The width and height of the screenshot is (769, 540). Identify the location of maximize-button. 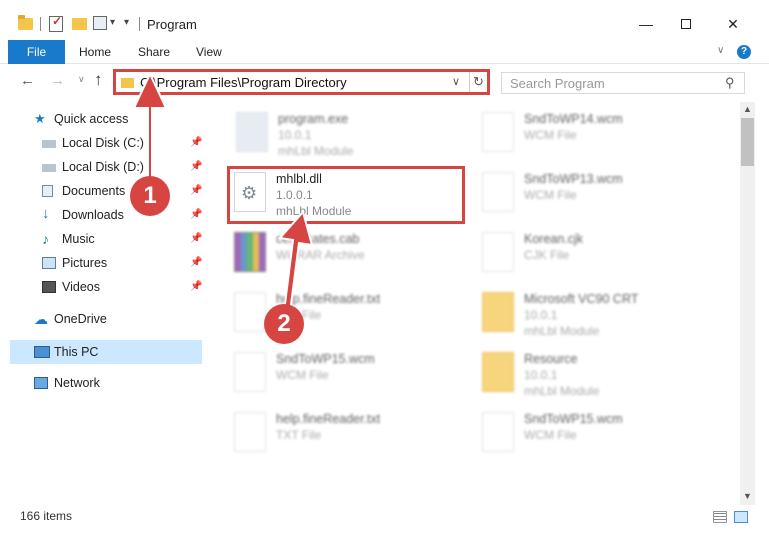
(686, 24).